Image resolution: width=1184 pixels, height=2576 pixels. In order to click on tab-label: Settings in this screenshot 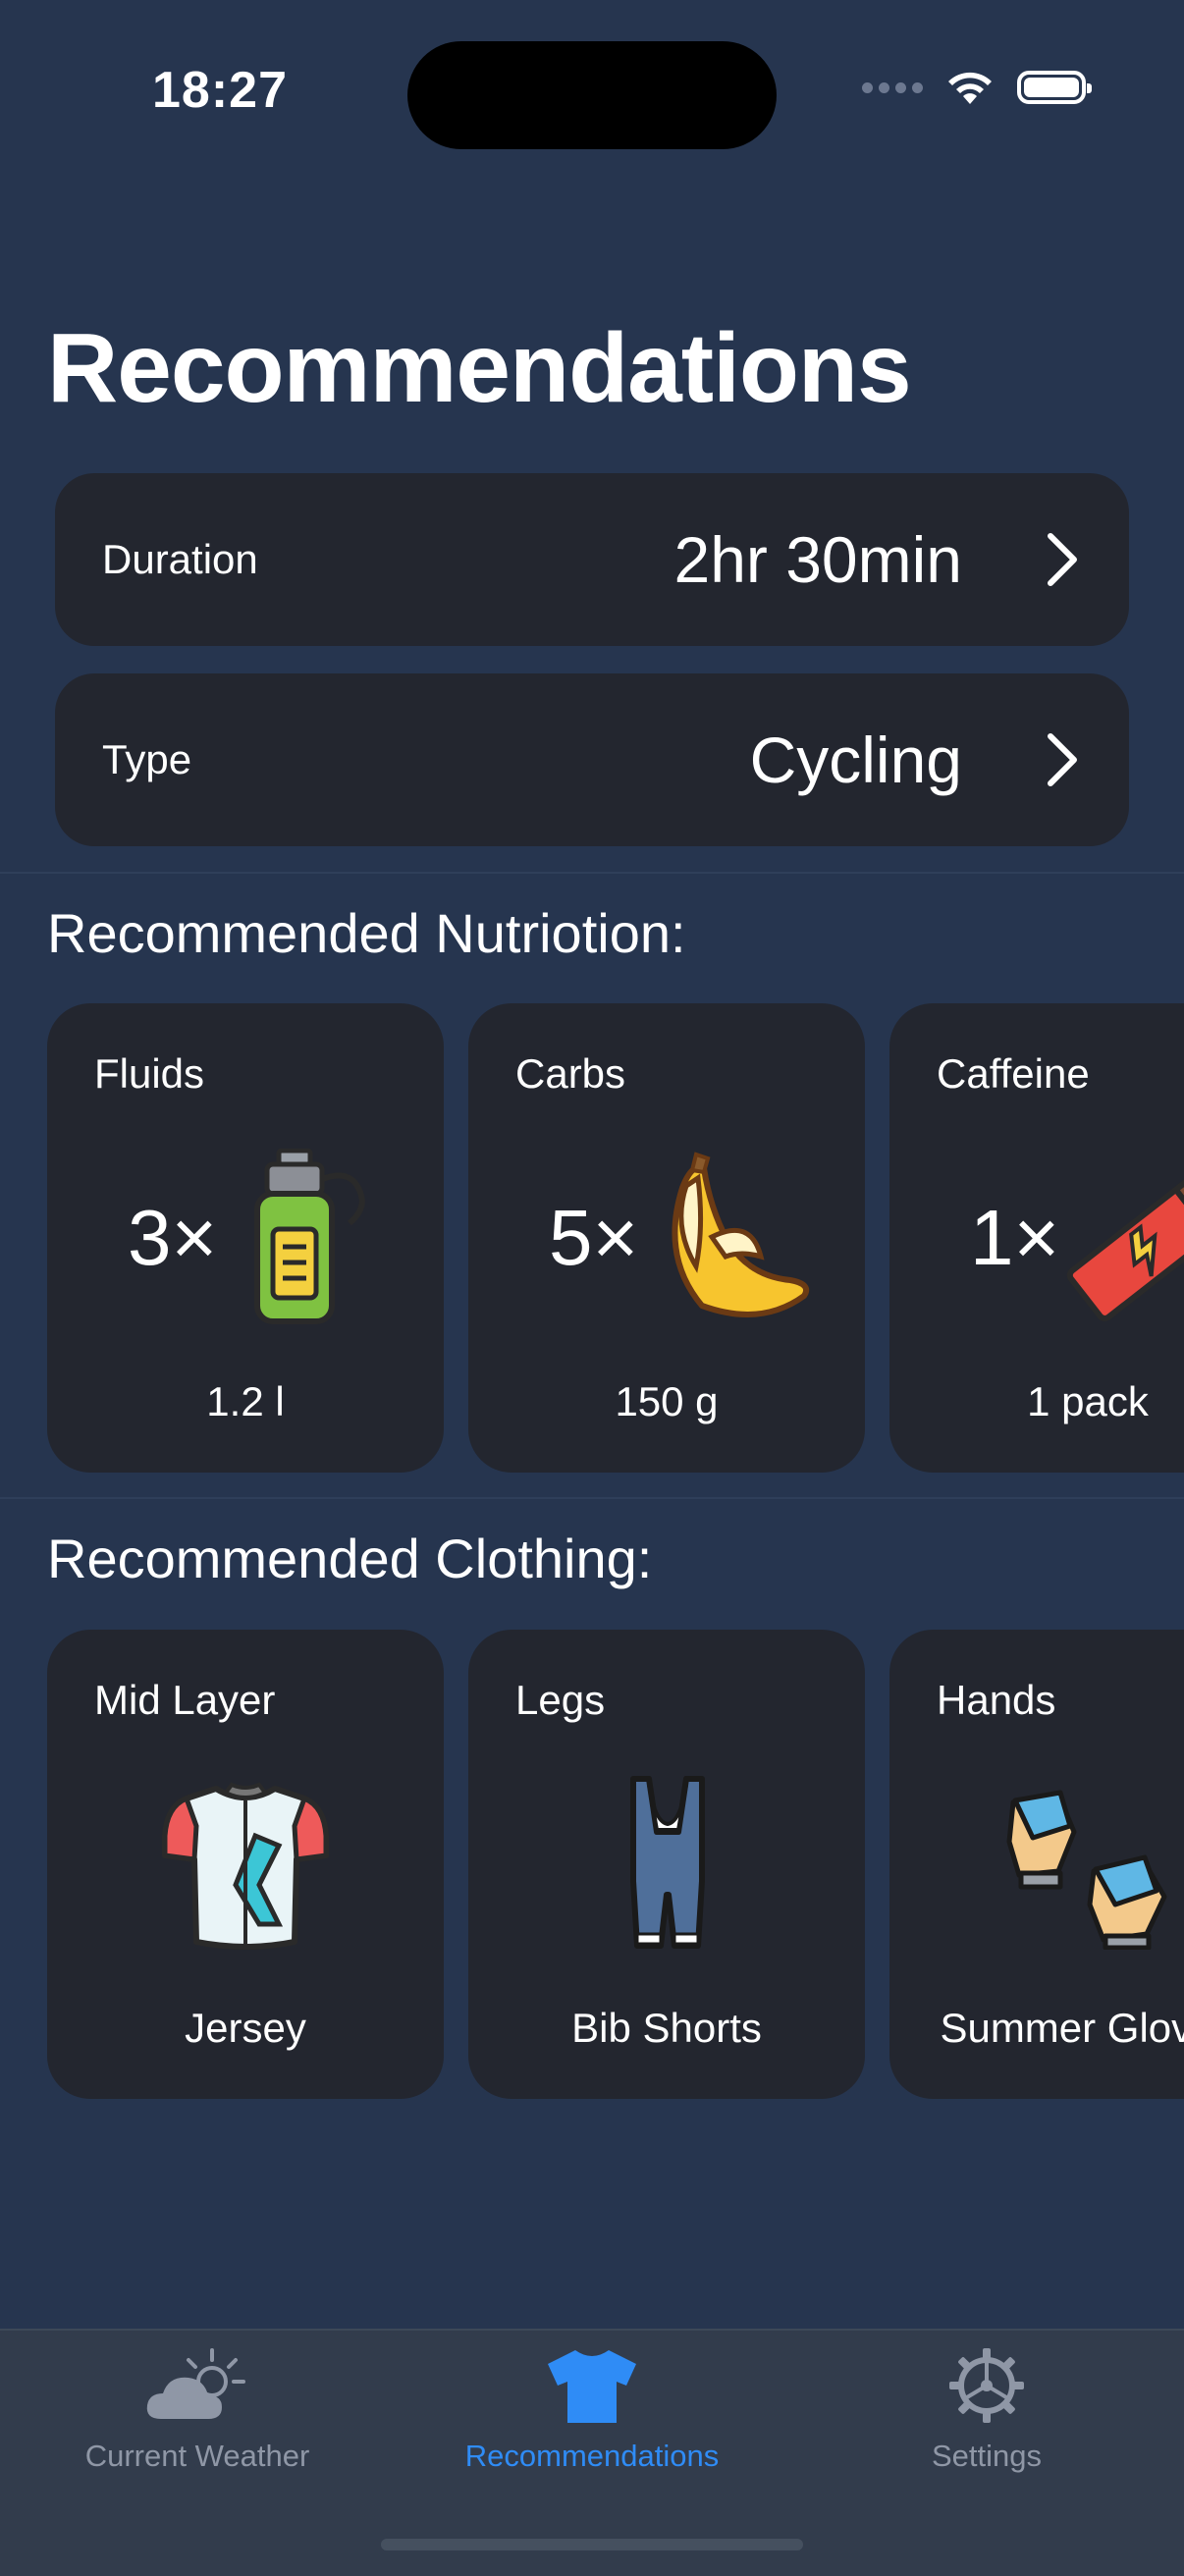, I will do `click(986, 2456)`.